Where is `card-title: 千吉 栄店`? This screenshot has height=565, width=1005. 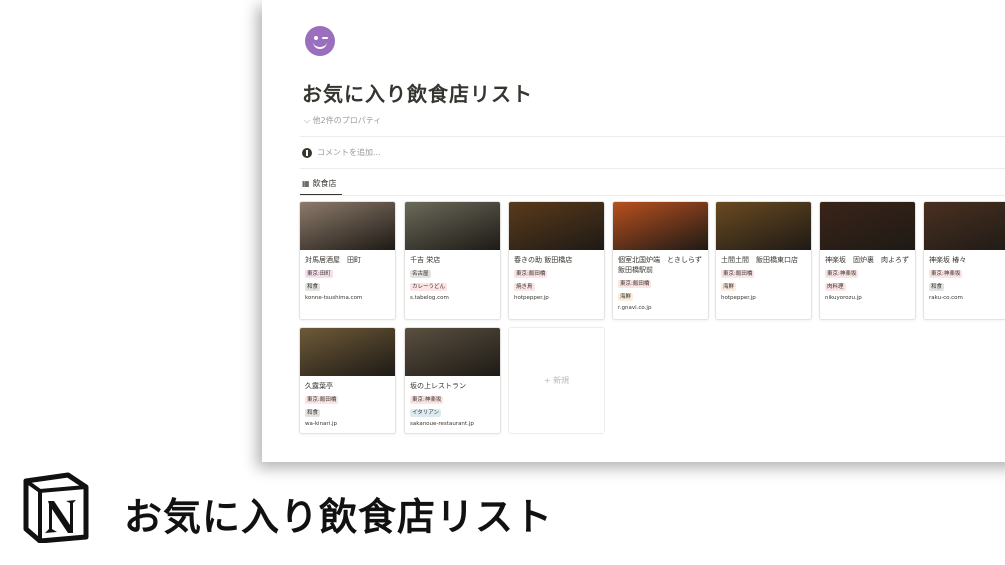
card-title: 千吉 栄店 is located at coordinates (425, 260).